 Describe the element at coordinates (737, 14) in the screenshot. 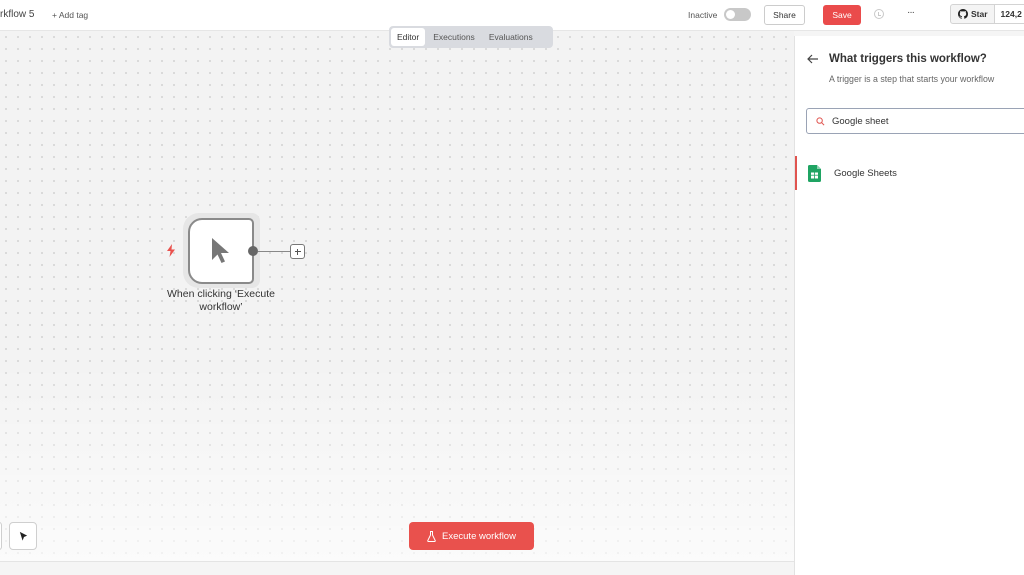

I see `active-toggle` at that location.